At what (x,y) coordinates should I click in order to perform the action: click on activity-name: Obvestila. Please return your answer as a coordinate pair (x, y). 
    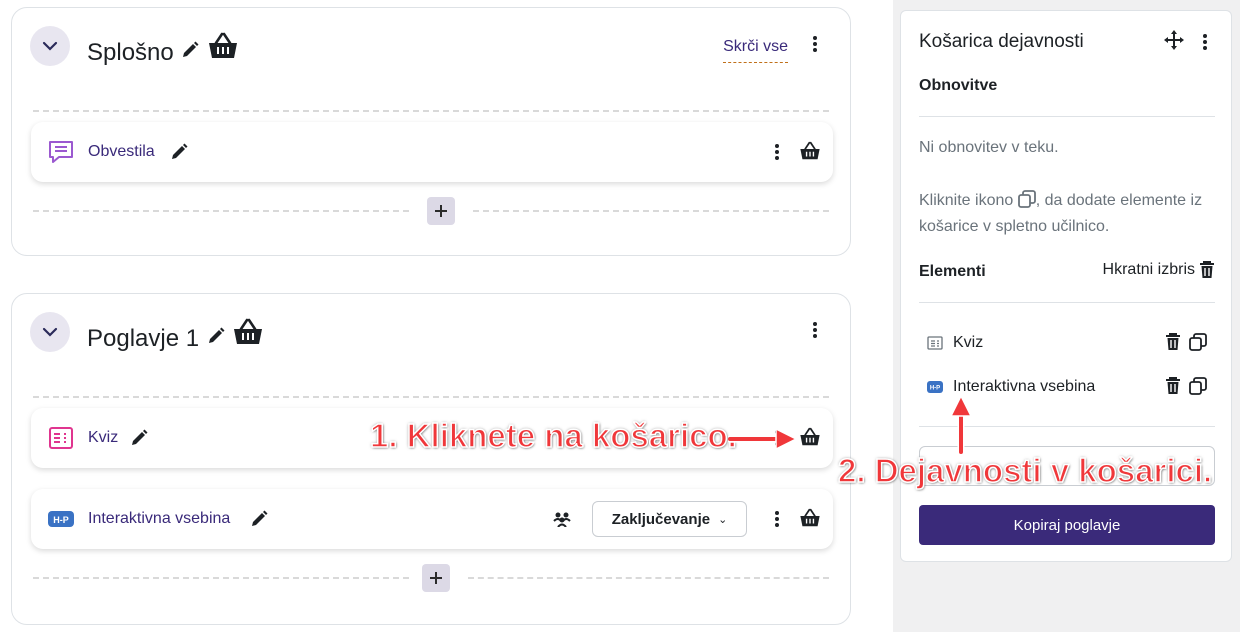
    Looking at the image, I should click on (121, 152).